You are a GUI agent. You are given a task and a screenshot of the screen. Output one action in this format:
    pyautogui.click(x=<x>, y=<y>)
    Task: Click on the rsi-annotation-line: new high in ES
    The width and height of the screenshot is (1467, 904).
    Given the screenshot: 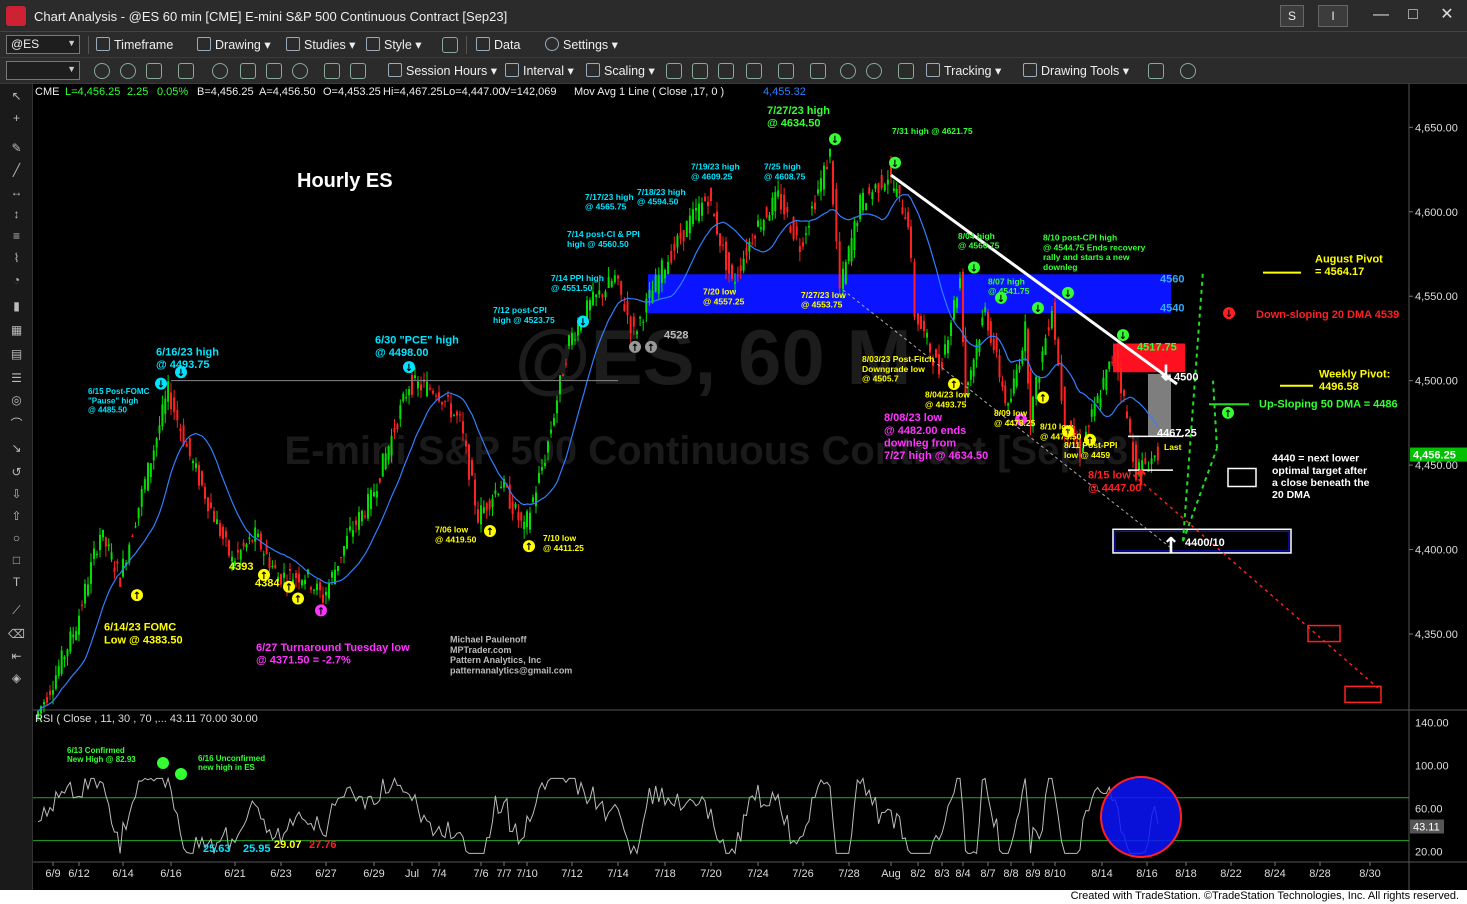 What is the action you would take?
    pyautogui.click(x=227, y=767)
    